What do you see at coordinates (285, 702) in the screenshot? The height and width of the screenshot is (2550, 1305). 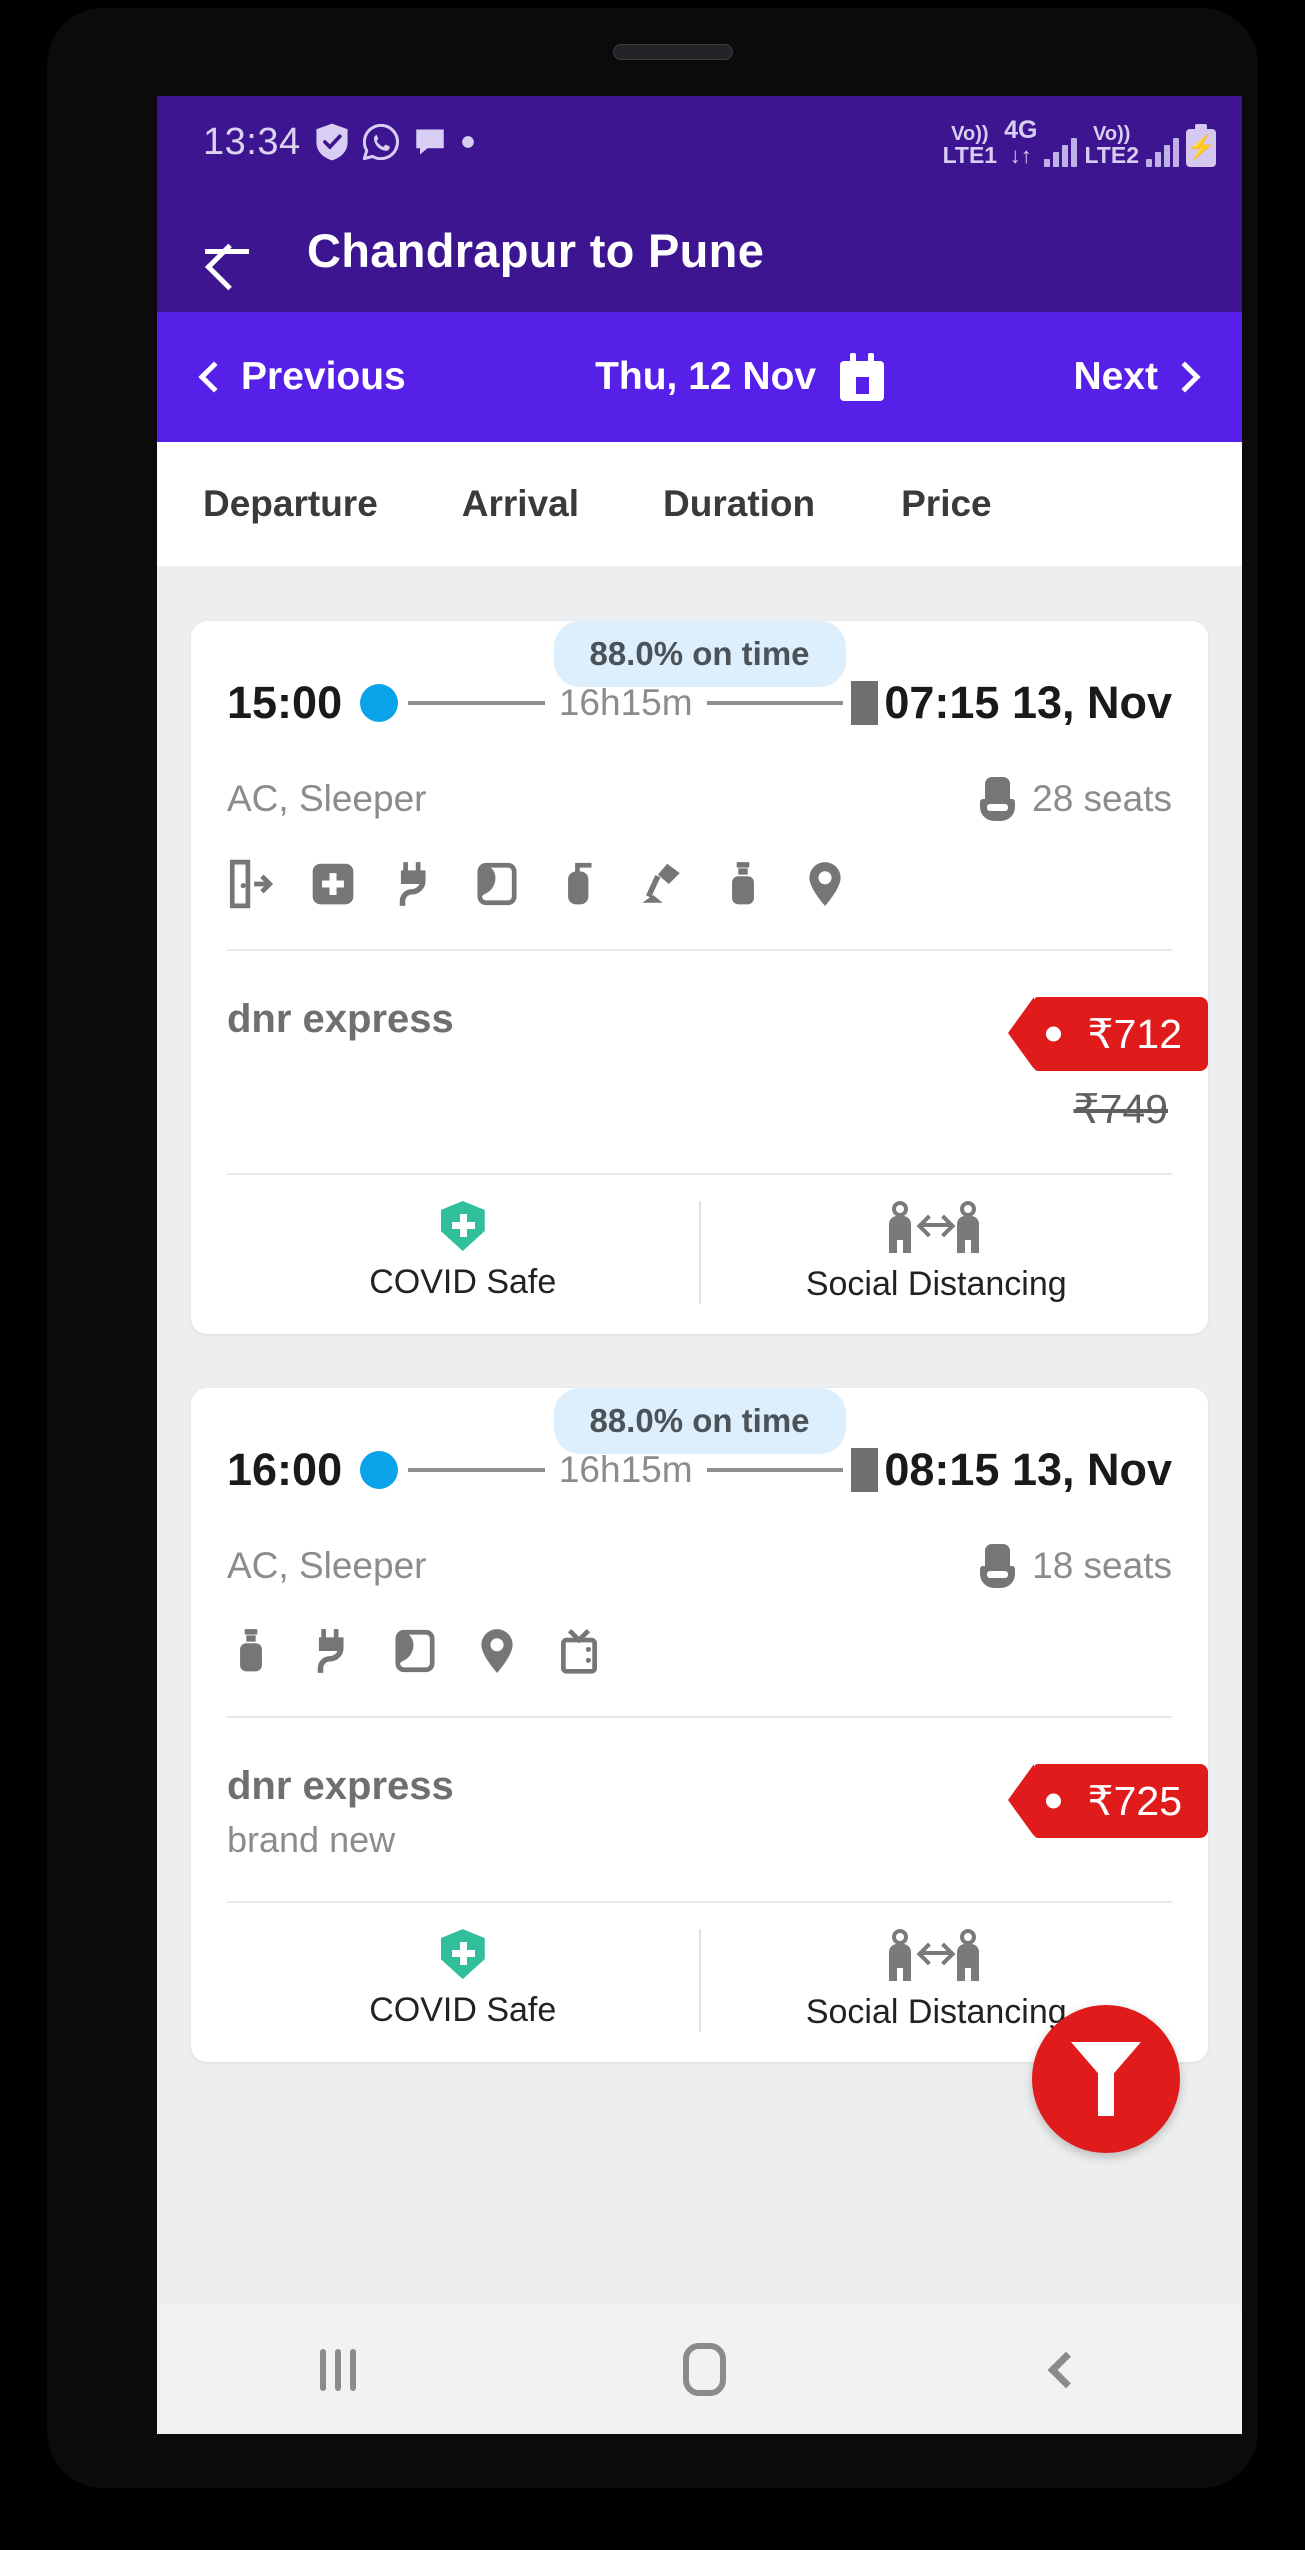 I see `departure-time: 15:00` at bounding box center [285, 702].